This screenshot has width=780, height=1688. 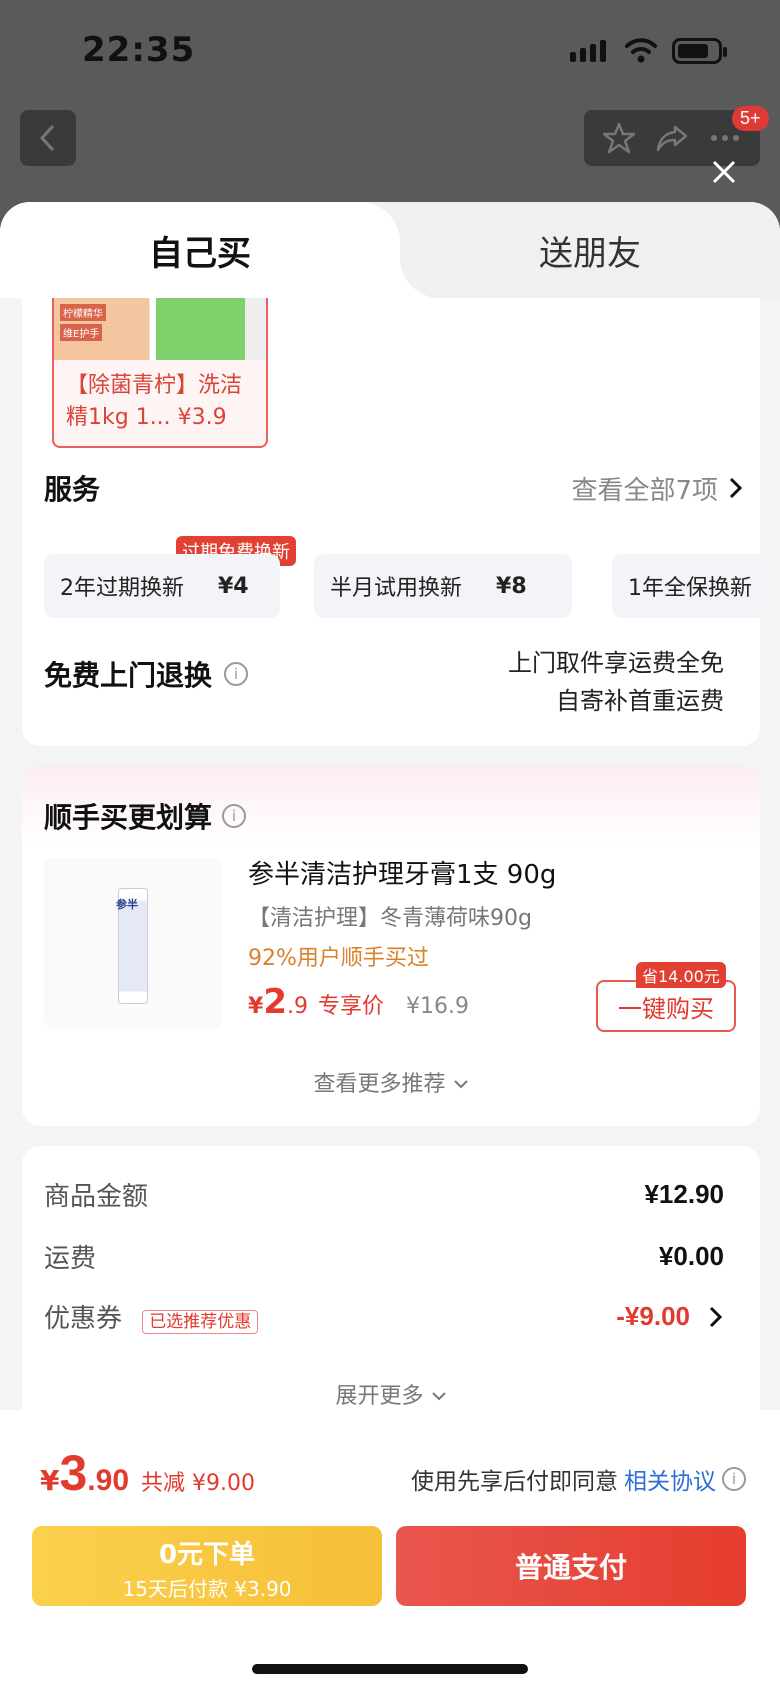 I want to click on purchase-tabs: 自己买 送朋友, so click(x=390, y=250).